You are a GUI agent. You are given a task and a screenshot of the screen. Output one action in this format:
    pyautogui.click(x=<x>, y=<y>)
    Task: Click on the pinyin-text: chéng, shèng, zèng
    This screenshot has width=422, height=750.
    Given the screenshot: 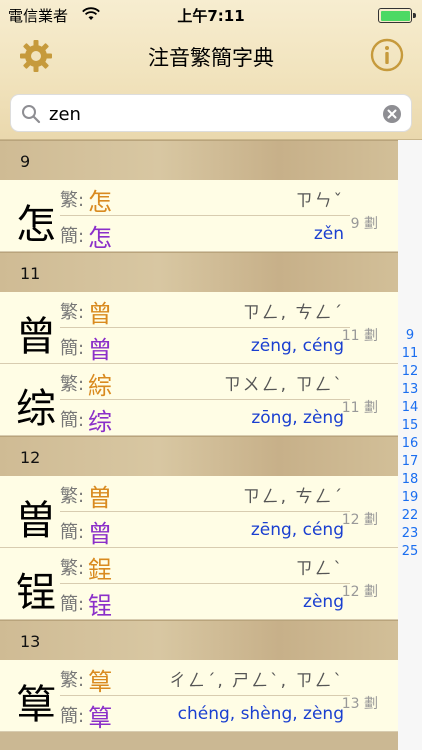 What is the action you would take?
    pyautogui.click(x=260, y=714)
    